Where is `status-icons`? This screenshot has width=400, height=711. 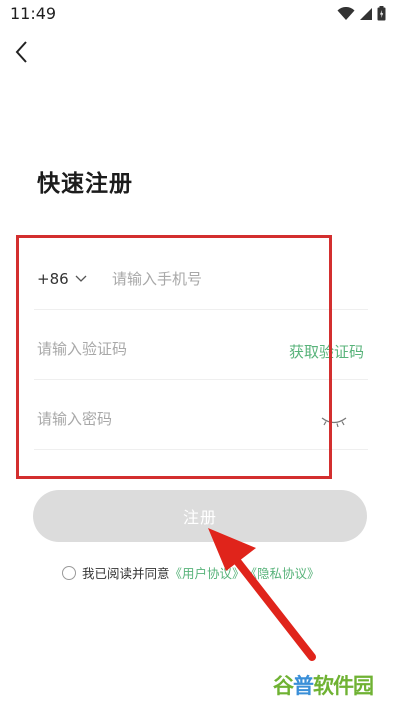
status-icons is located at coordinates (361, 13).